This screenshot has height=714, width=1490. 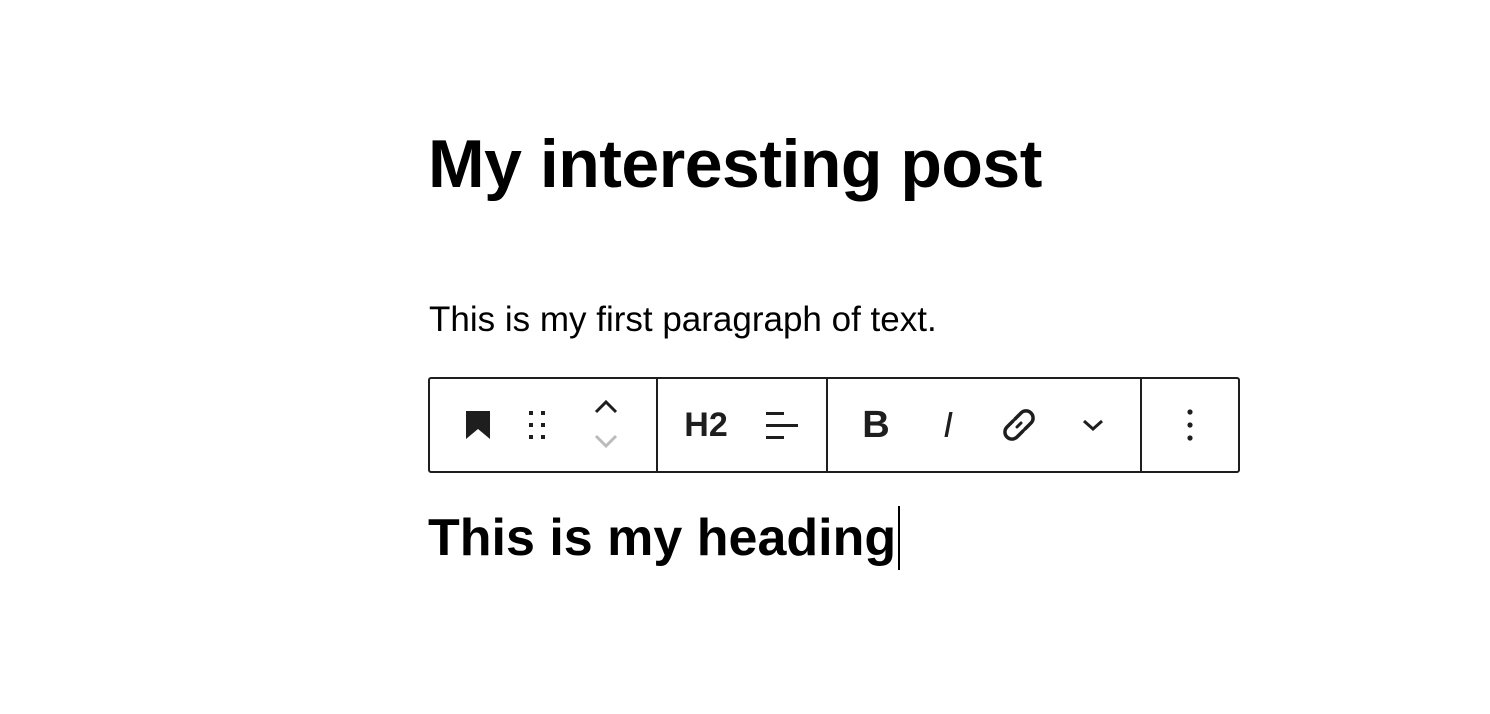 I want to click on more-vertical-icon, so click(x=1190, y=425).